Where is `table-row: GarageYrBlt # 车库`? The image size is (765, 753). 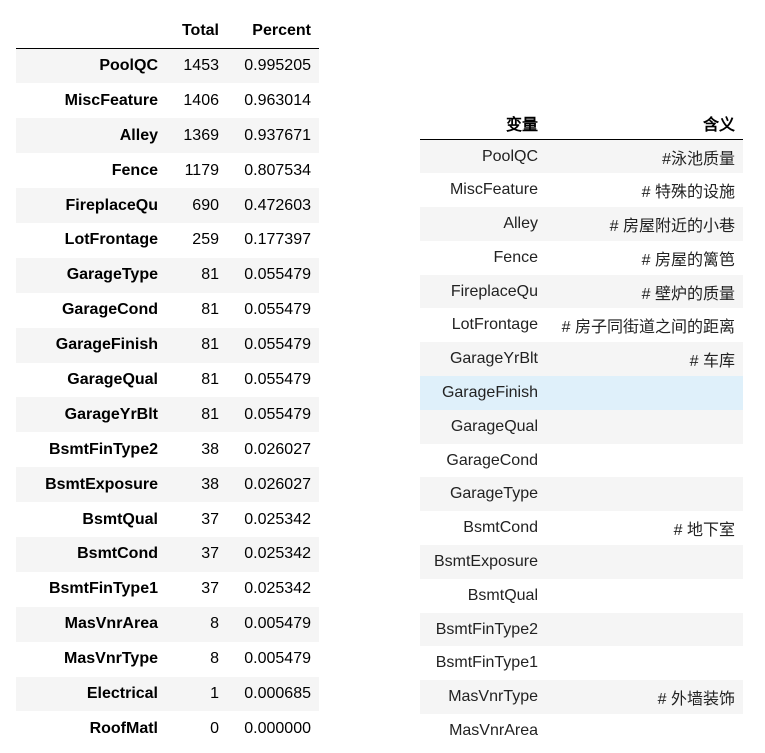 table-row: GarageYrBlt # 车库 is located at coordinates (581, 359).